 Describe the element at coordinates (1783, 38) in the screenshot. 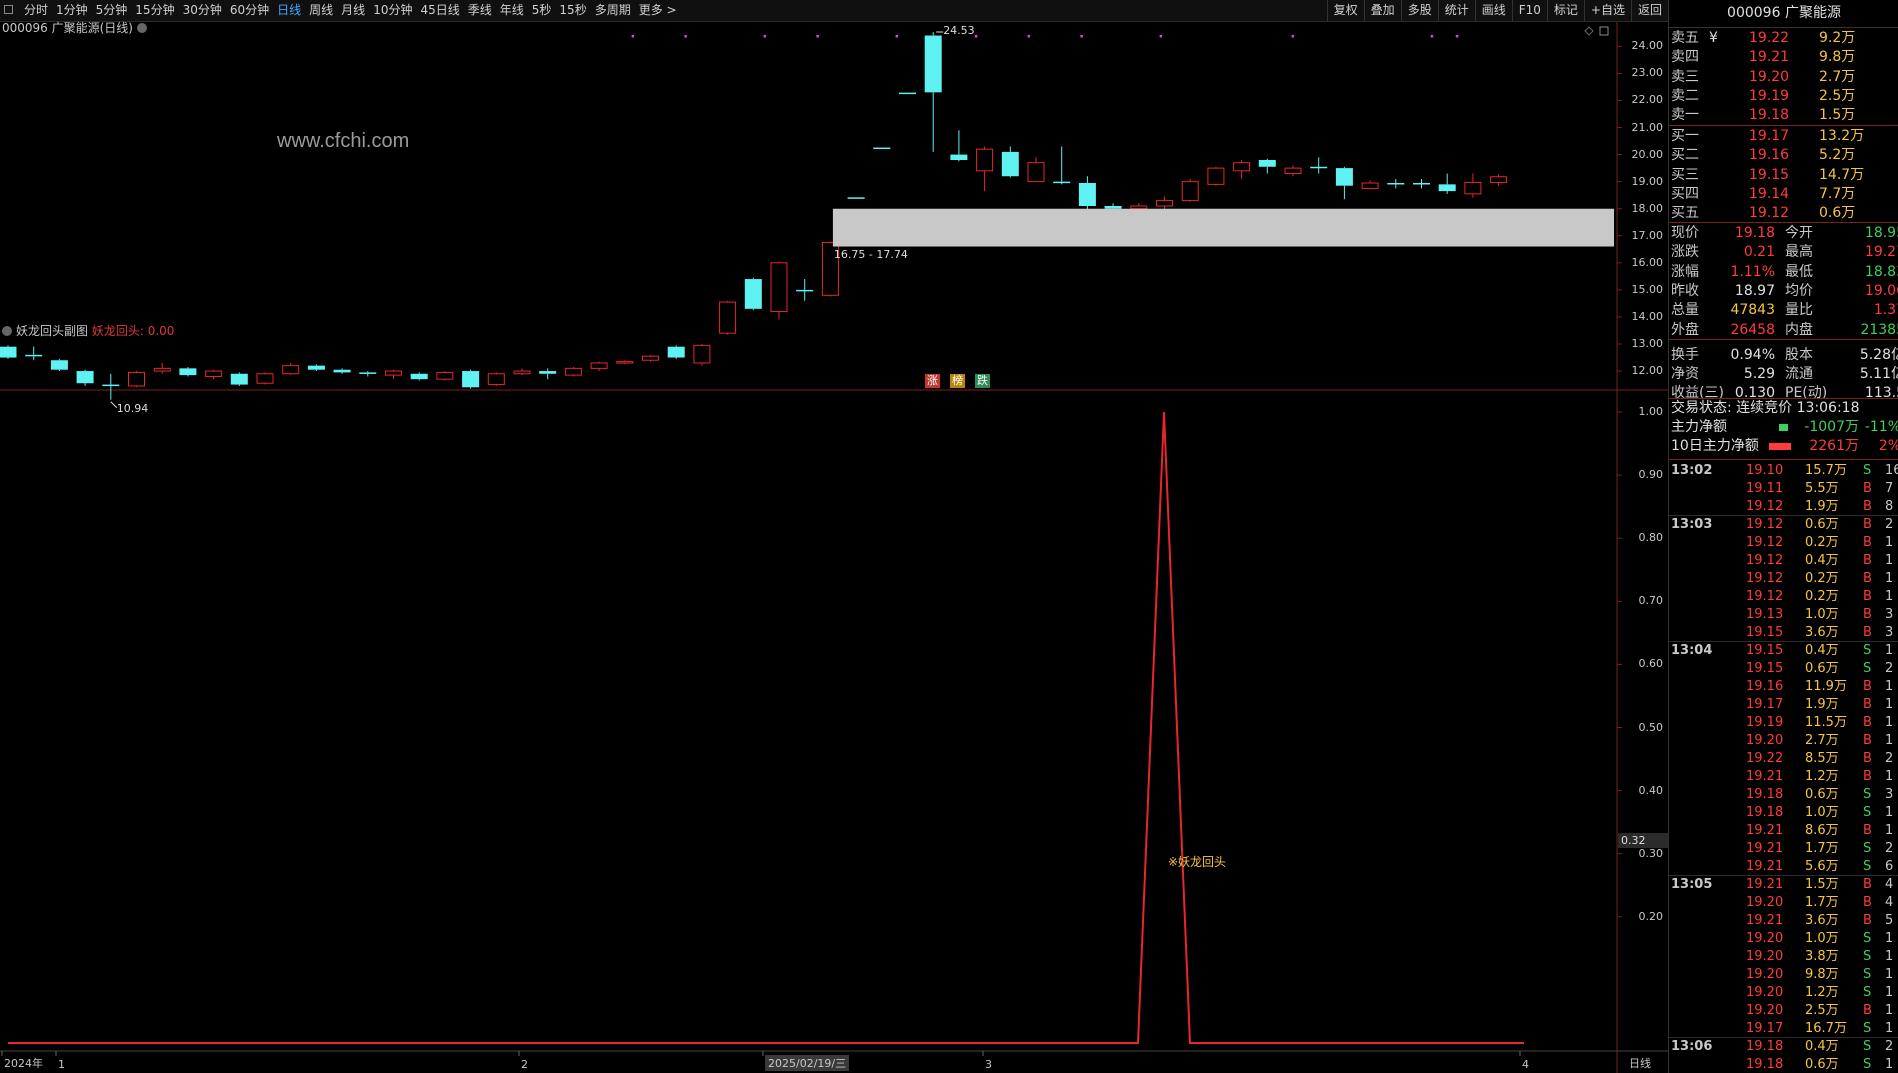

I see `order-row: 卖五 ¥19.22 9.2万` at that location.